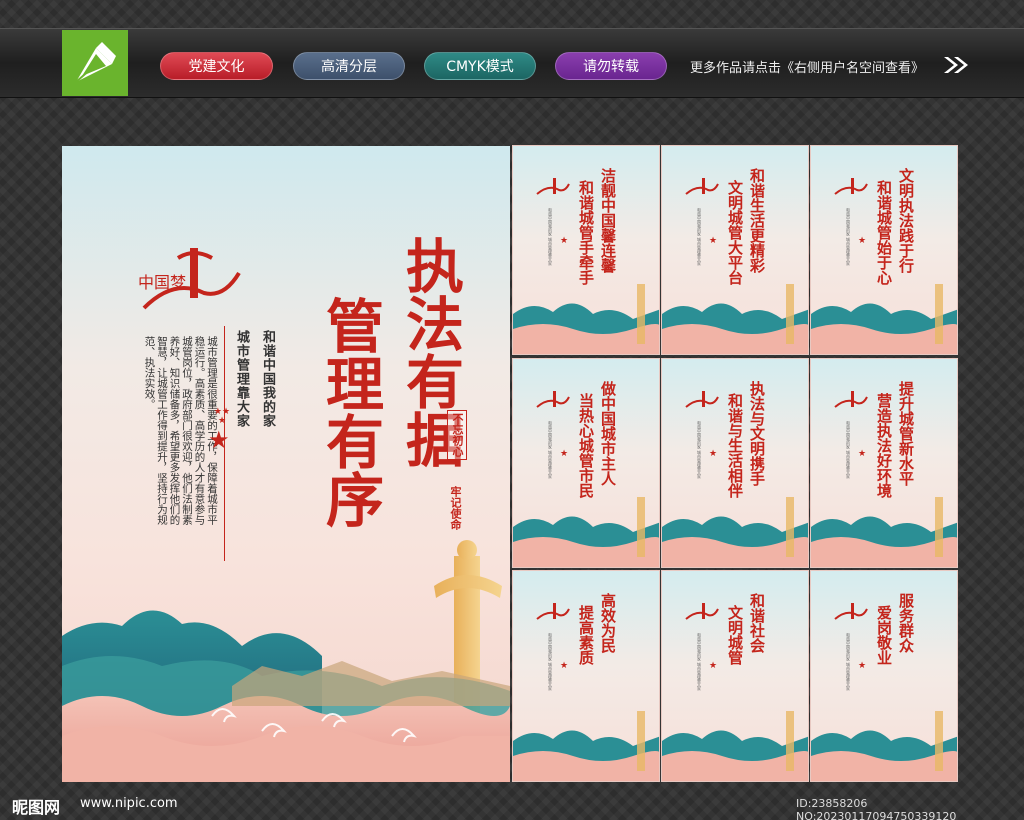 The width and height of the screenshot is (1024, 820). What do you see at coordinates (586, 635) in the screenshot?
I see `poster-title-2: 提高素质` at bounding box center [586, 635].